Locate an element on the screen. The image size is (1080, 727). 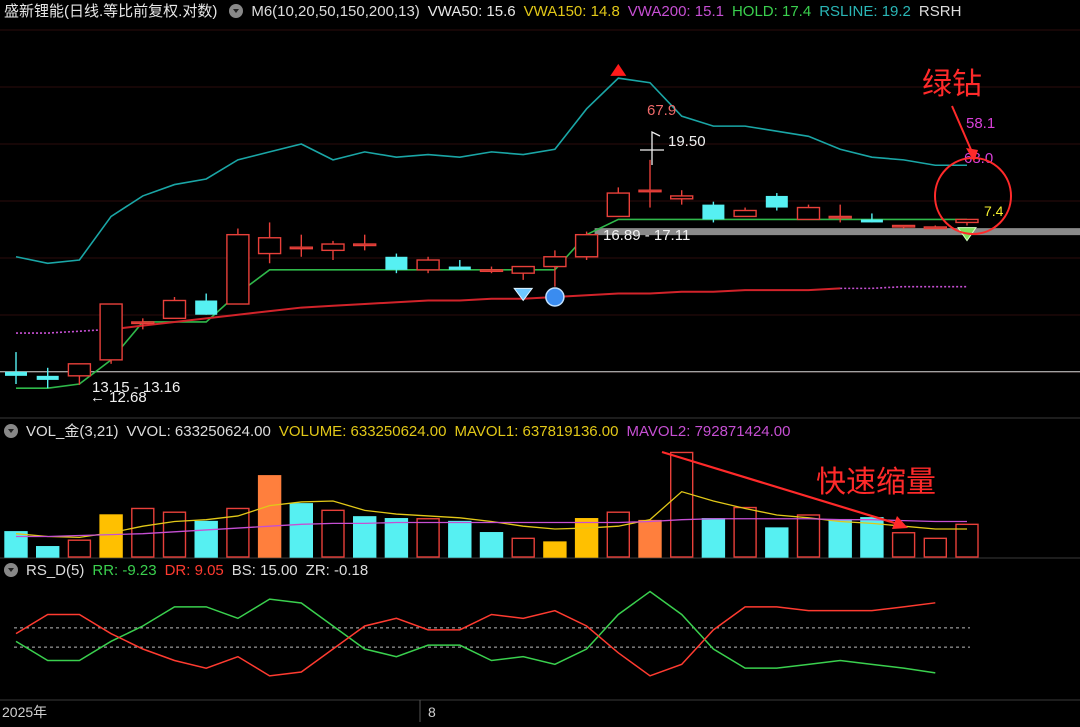
x-axis-month-label: 8 is located at coordinates (432, 712).